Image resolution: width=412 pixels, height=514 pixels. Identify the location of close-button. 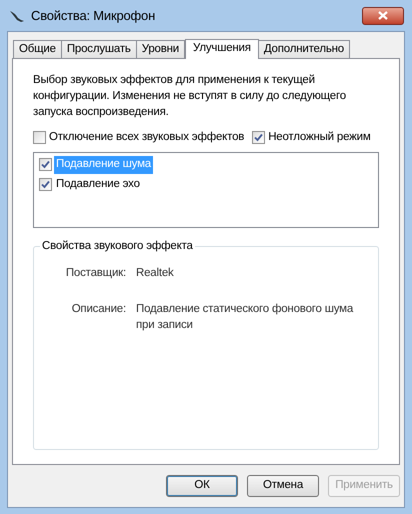
(383, 15).